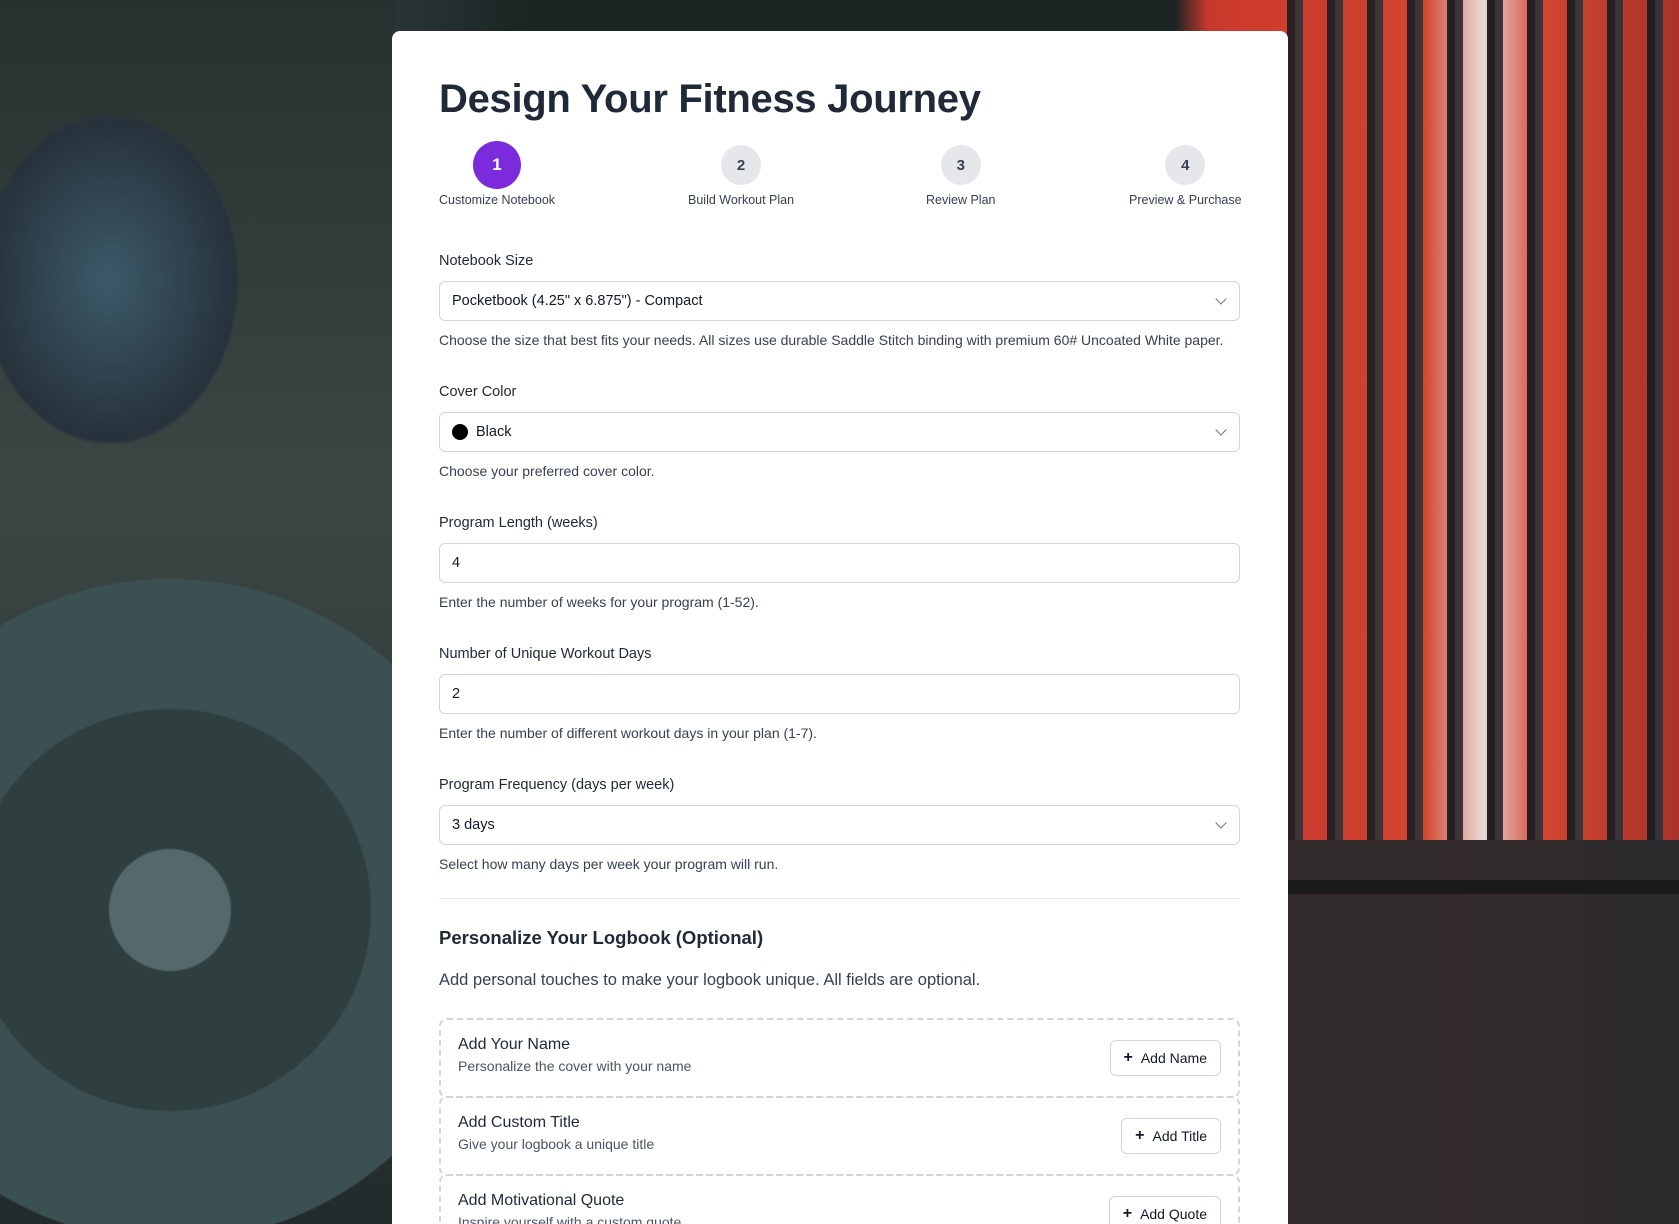  I want to click on option-subtitle: Give your logbook a unique title, so click(556, 1144).